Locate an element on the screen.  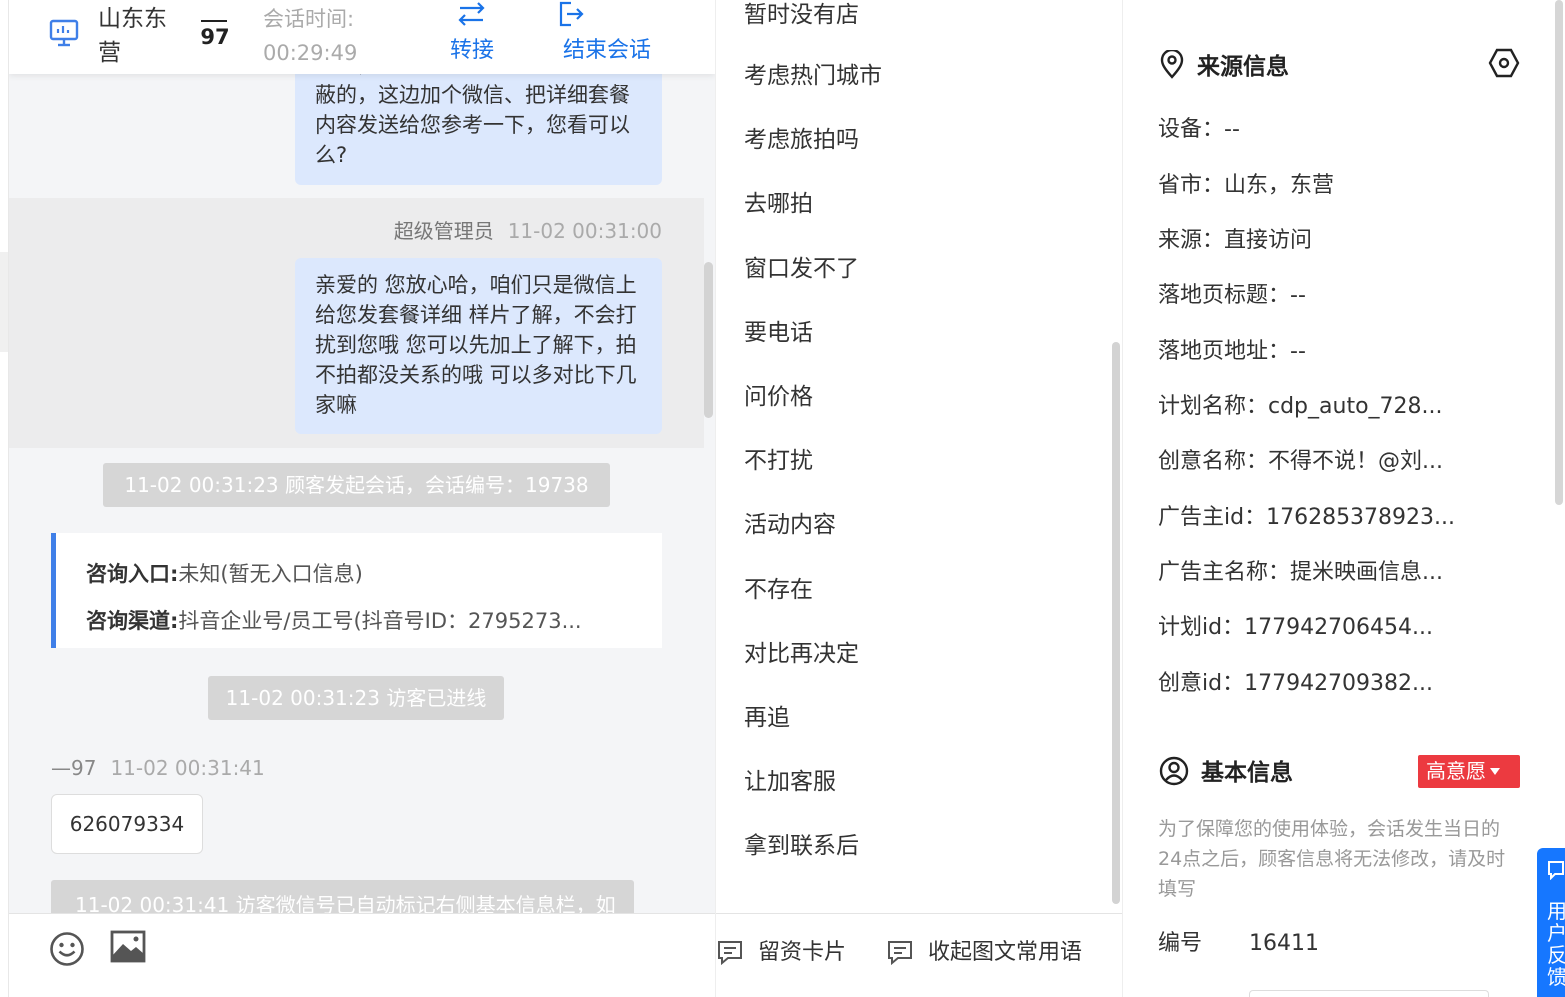
source-info-title-text: 来源信息 is located at coordinates (1243, 67).